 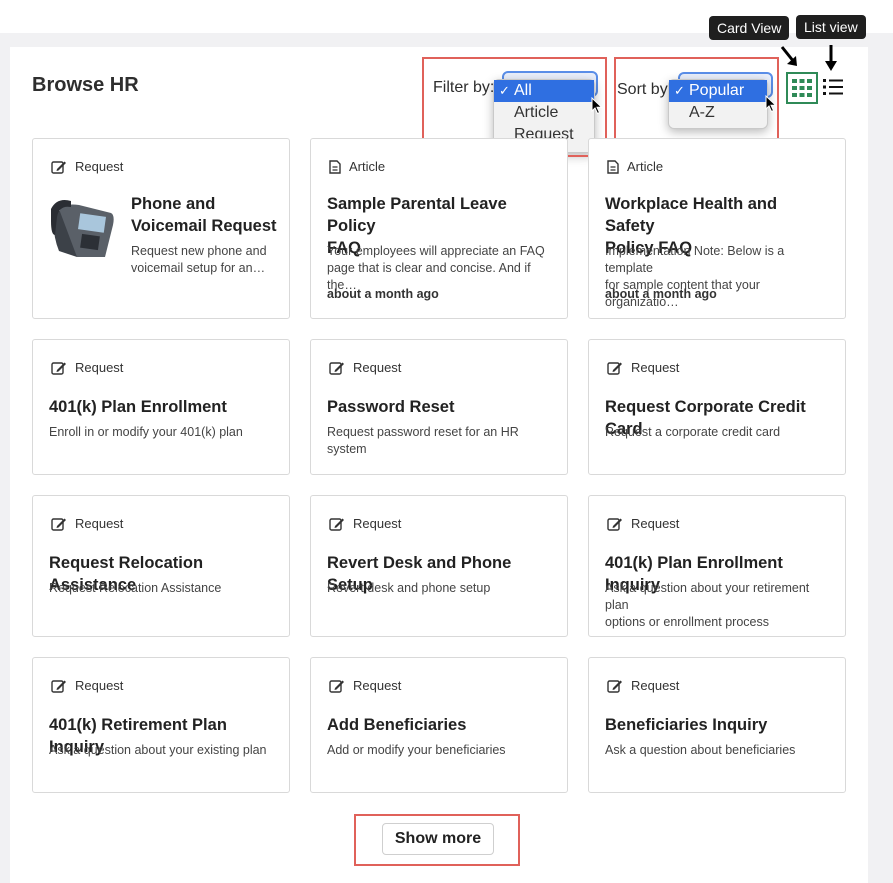 I want to click on card-view-button, so click(x=802, y=88).